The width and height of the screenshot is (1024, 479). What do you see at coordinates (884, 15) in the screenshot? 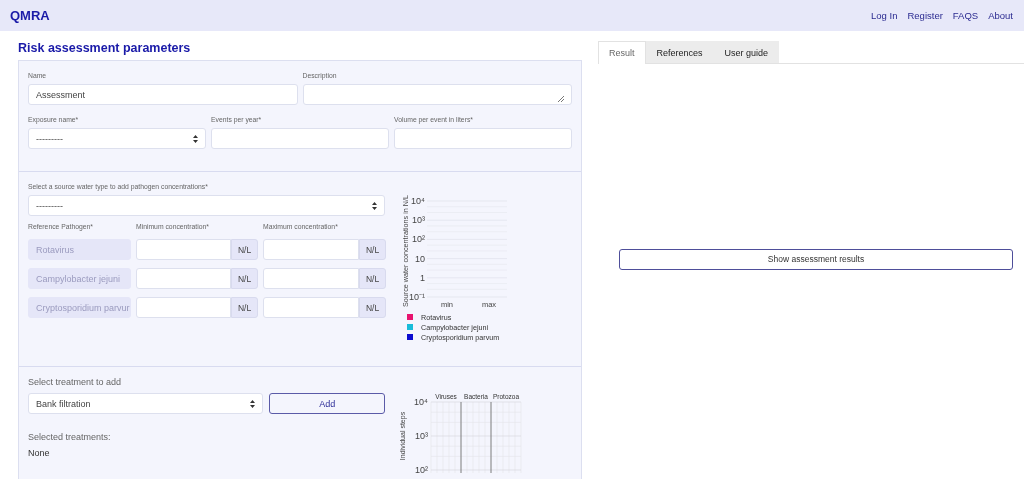
I see `nav-link: Log In` at bounding box center [884, 15].